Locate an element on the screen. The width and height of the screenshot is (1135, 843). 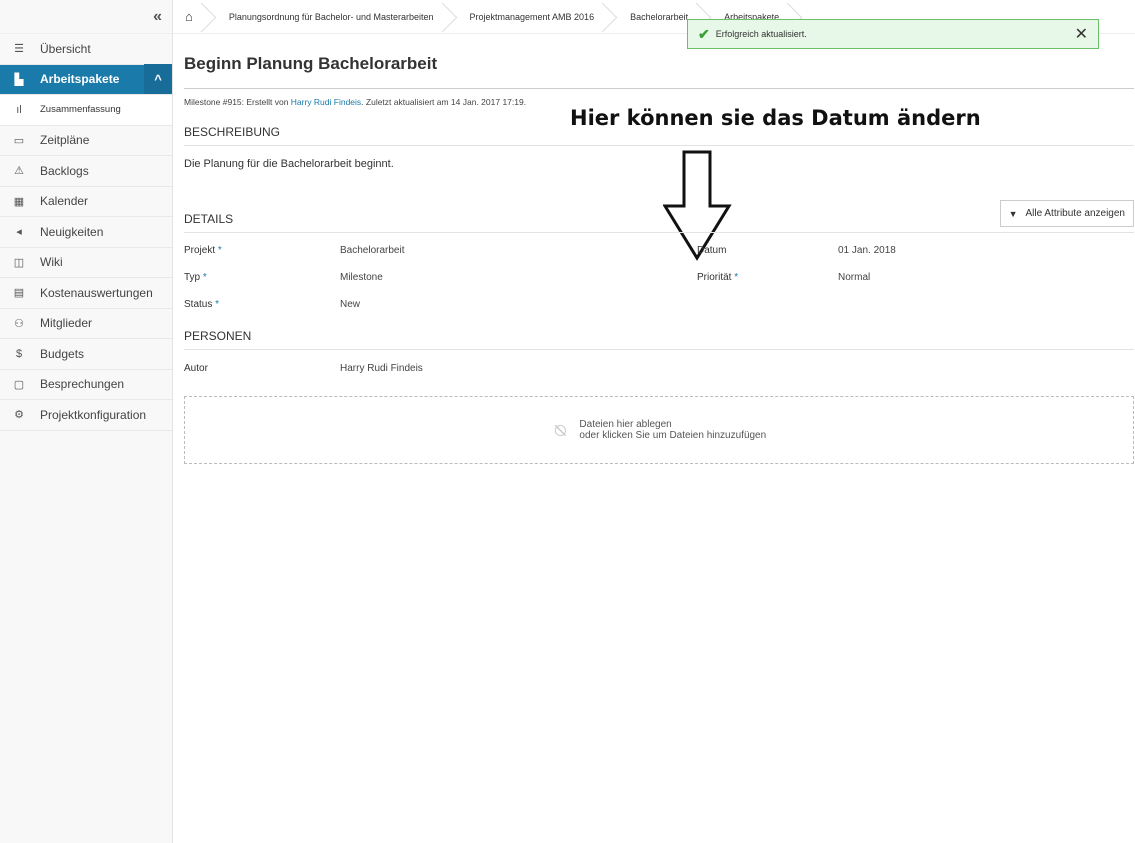
sidebar-item-arbeitspakete: ▙ Arbeitspakete ^ is located at coordinates (86, 79).